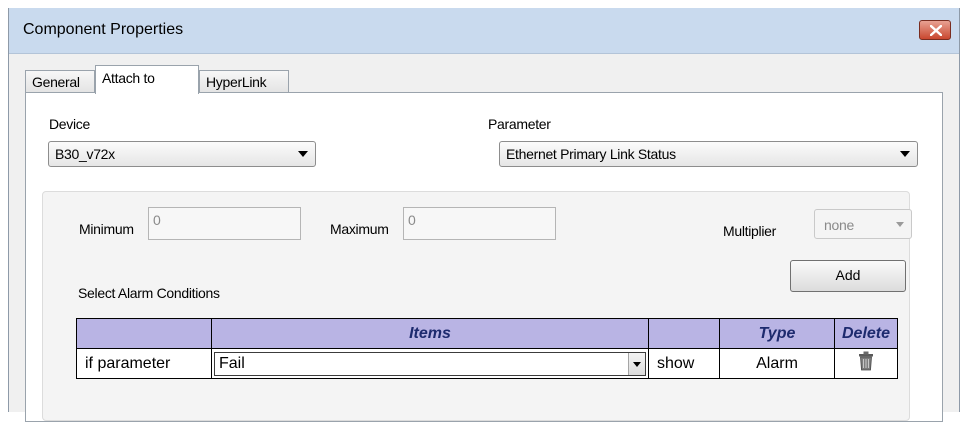  Describe the element at coordinates (777, 363) in the screenshot. I see `type-cell: Alarm` at that location.